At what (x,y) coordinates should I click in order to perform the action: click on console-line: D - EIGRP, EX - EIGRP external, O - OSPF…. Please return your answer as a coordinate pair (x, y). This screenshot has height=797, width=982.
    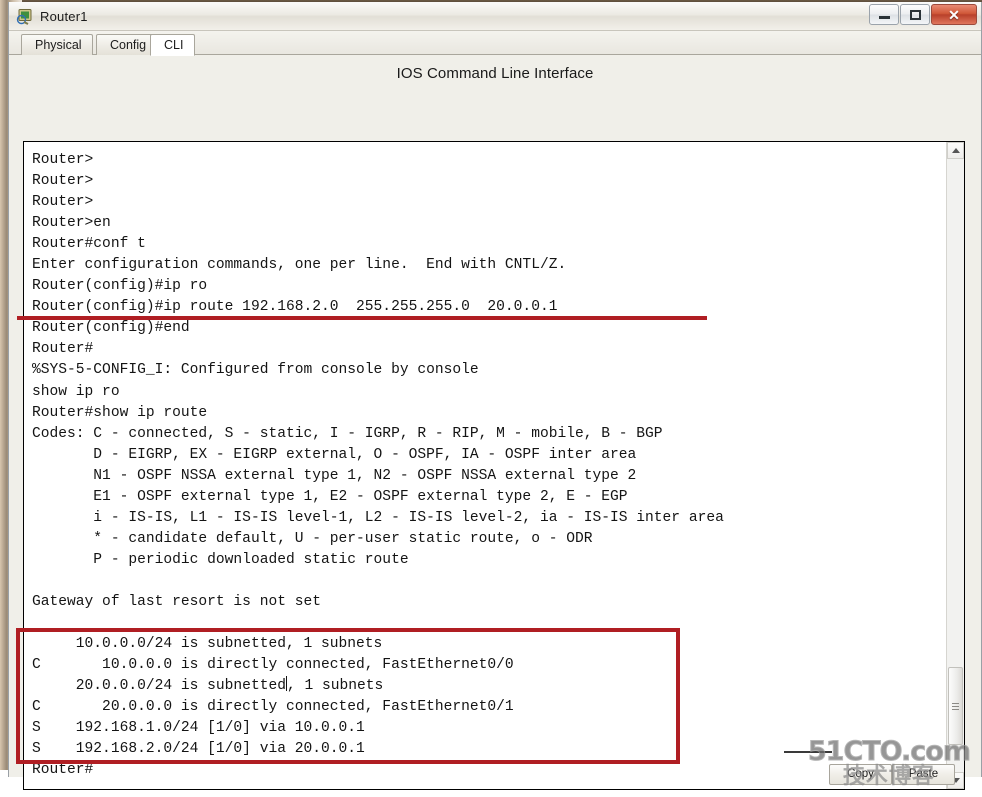
    Looking at the image, I should click on (334, 454).